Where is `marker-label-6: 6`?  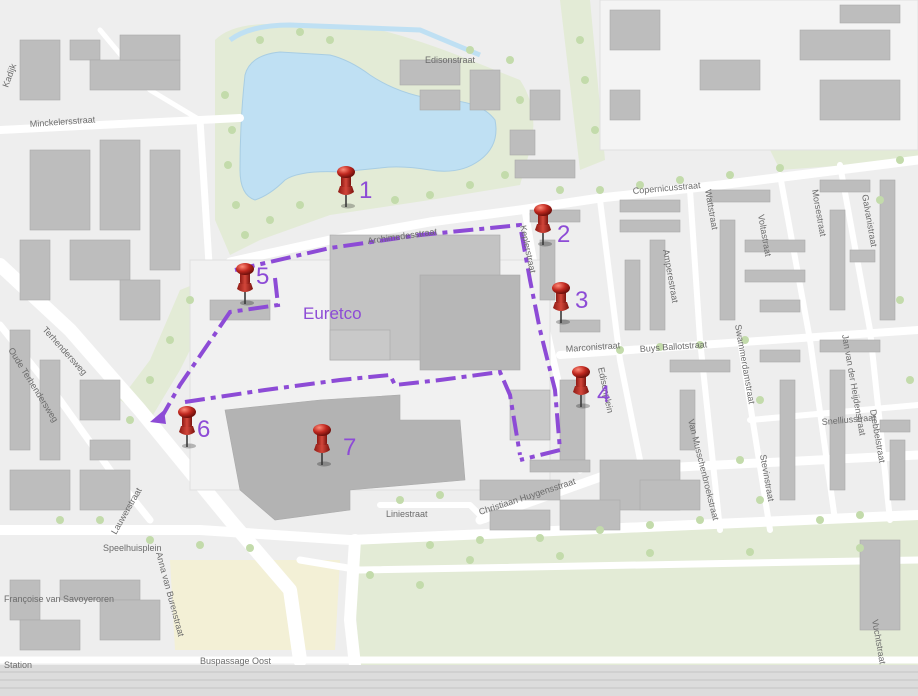 marker-label-6: 6 is located at coordinates (203, 429).